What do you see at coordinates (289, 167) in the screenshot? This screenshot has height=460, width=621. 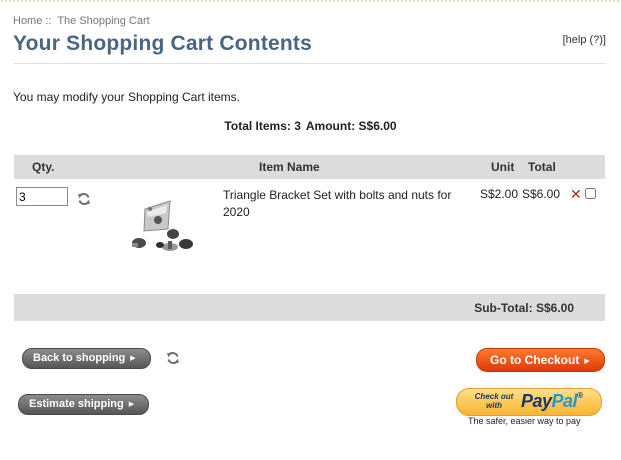 I see `header-item-name: Item Name` at bounding box center [289, 167].